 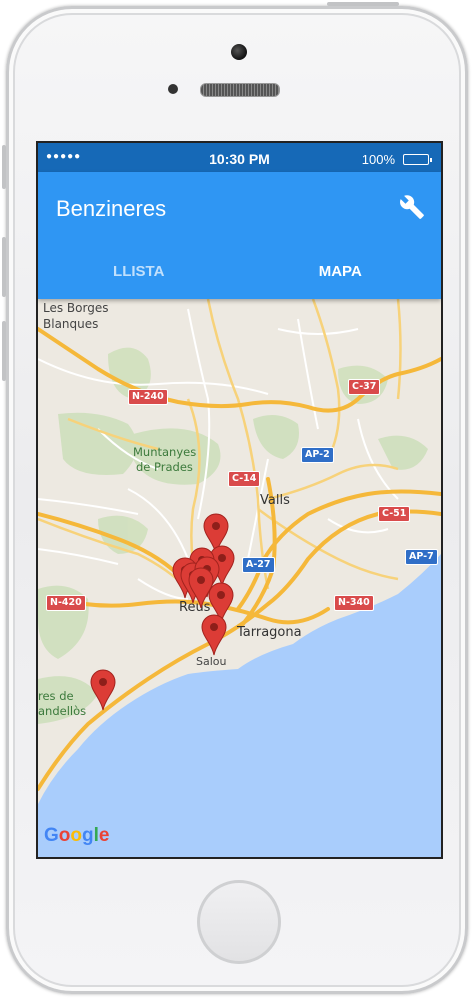 What do you see at coordinates (239, 235) in the screenshot?
I see `app-bar: Benzineres LLISTA MAPA` at bounding box center [239, 235].